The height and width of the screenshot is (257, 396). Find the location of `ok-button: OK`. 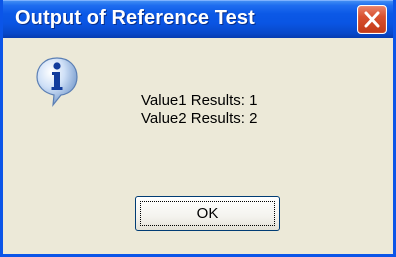

ok-button: OK is located at coordinates (207, 213).